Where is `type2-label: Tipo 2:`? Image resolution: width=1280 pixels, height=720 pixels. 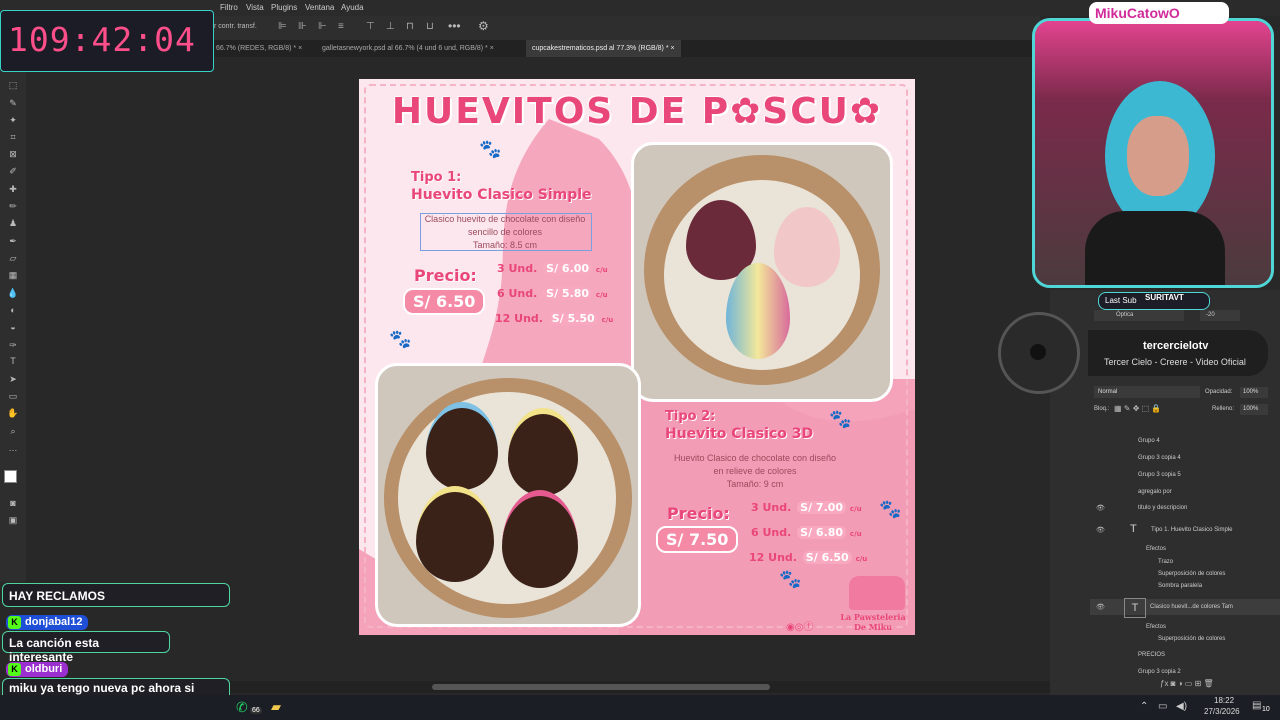 type2-label: Tipo 2: is located at coordinates (690, 416).